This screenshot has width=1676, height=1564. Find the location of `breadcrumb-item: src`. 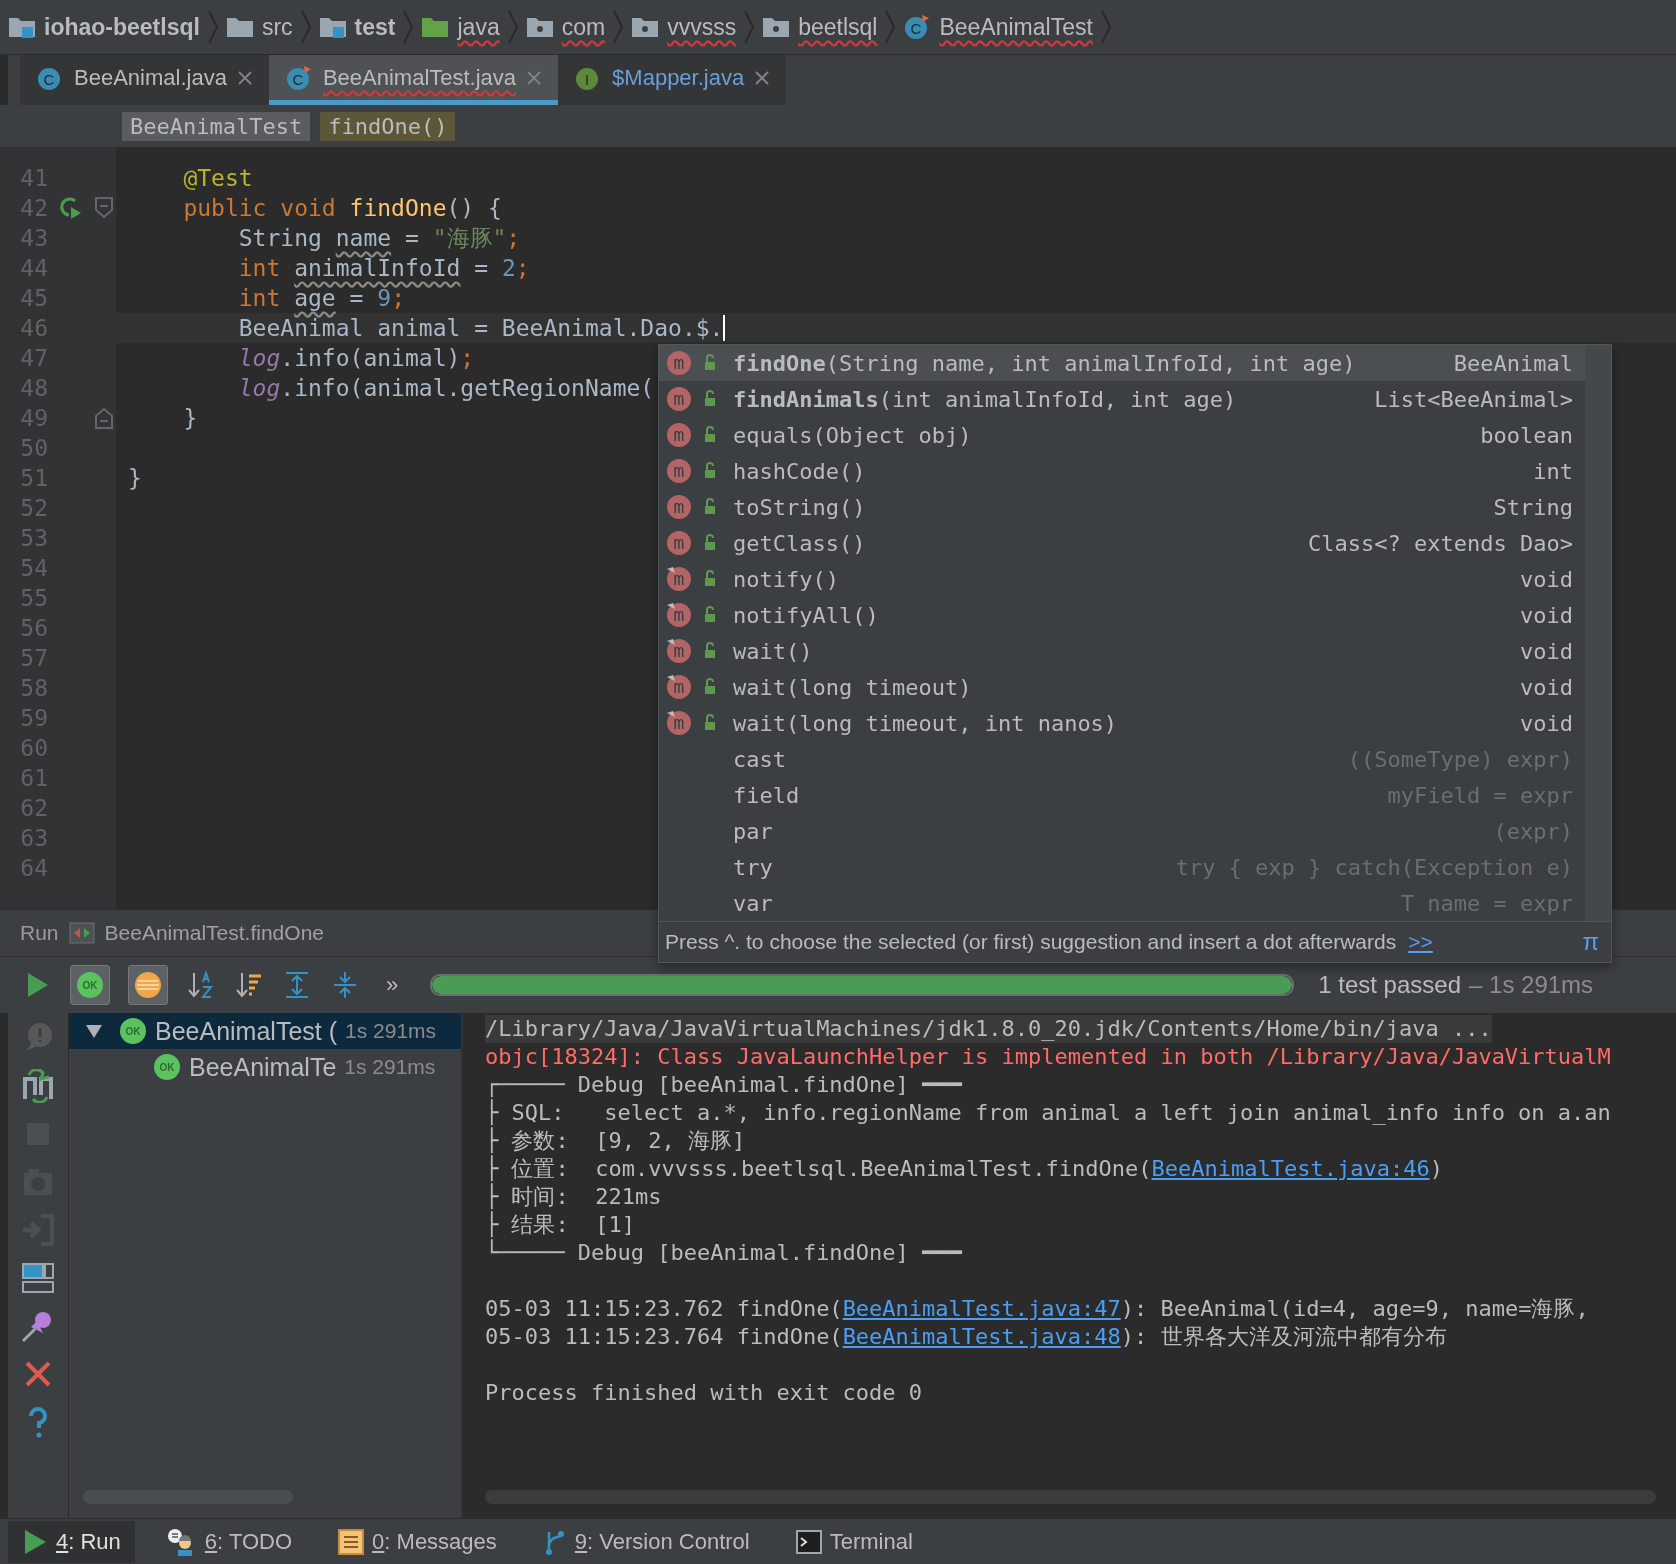

breadcrumb-item: src is located at coordinates (264, 27).